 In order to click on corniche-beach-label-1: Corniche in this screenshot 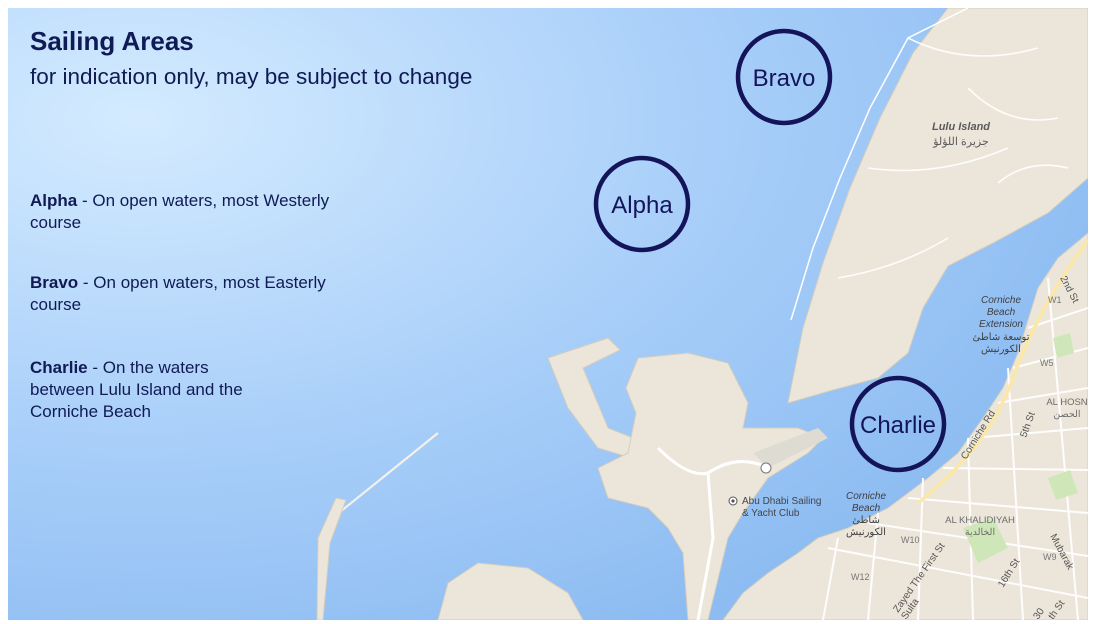, I will do `click(866, 496)`.